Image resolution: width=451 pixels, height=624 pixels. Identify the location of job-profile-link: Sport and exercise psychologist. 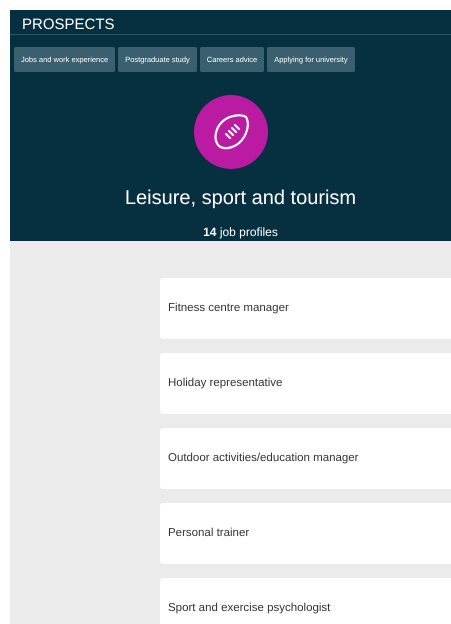
(305, 601).